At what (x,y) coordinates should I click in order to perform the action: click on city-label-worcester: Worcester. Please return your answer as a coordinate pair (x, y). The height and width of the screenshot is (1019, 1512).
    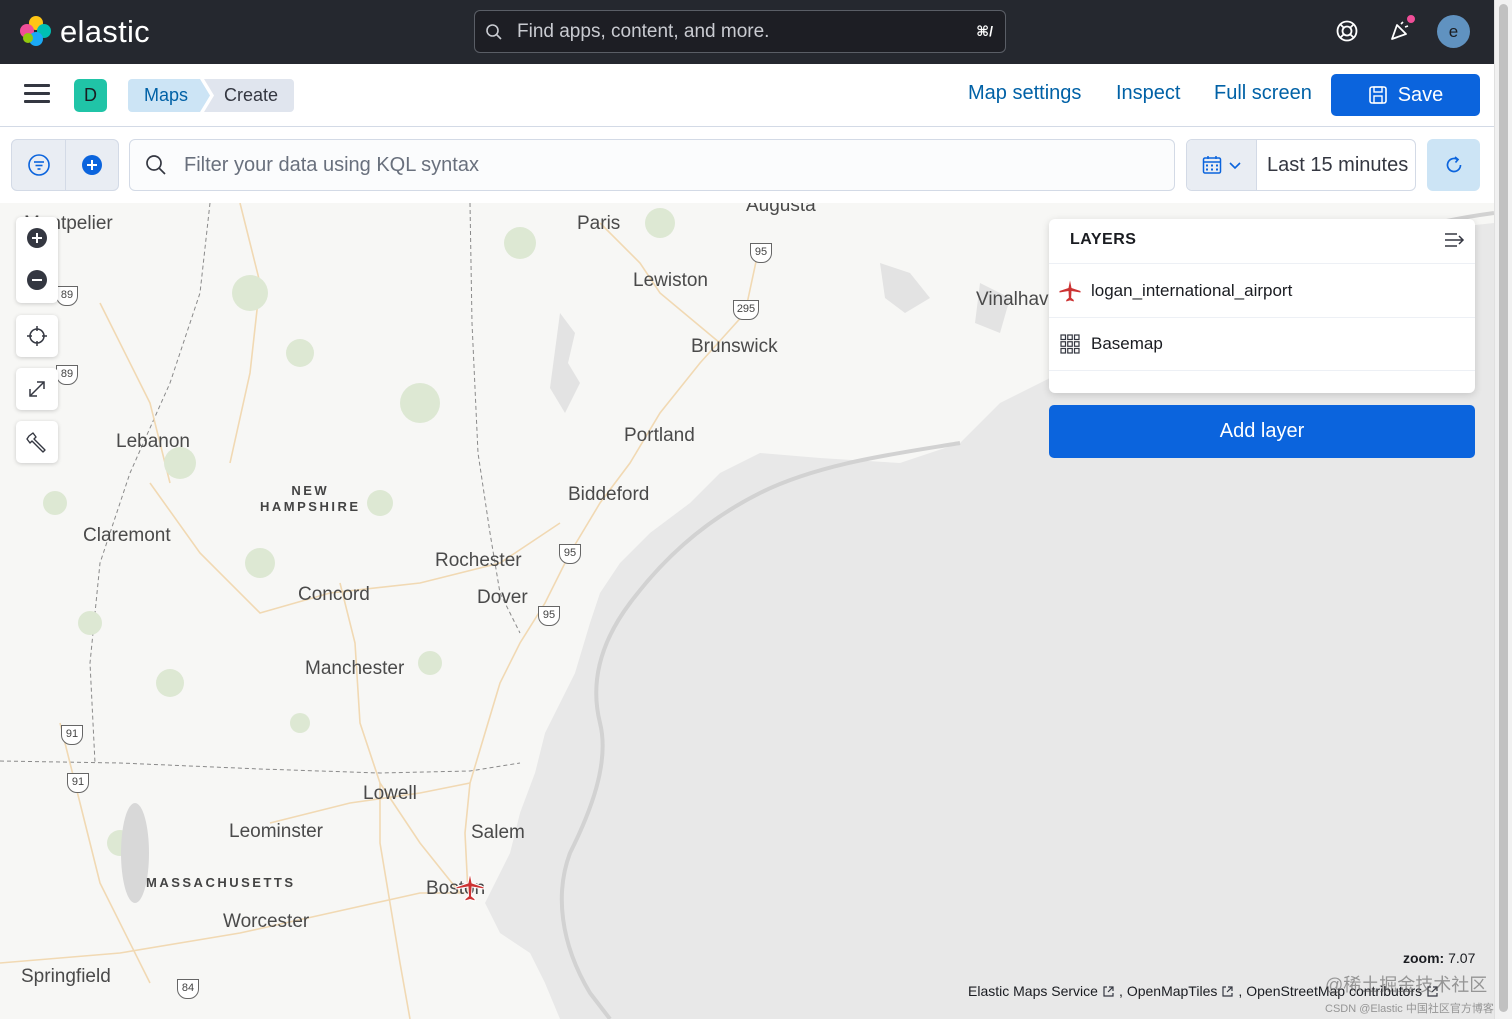
    Looking at the image, I should click on (266, 921).